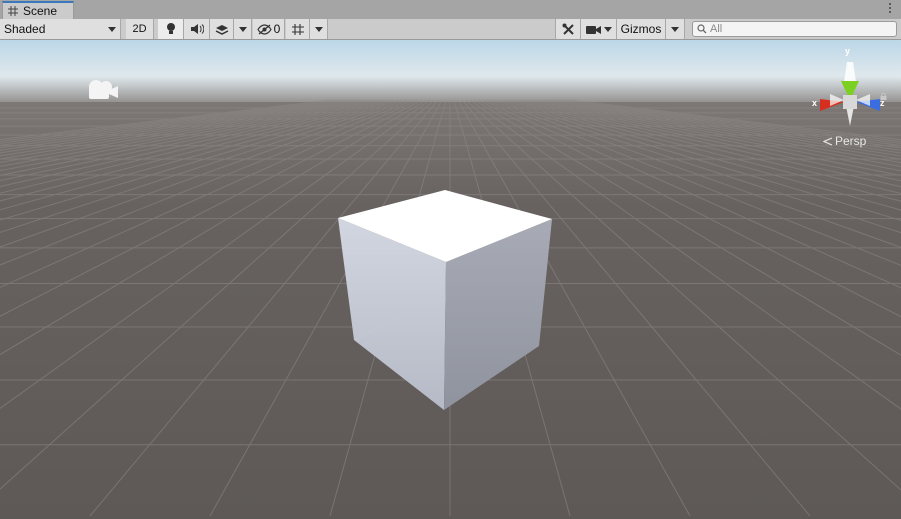  I want to click on axis-y-label: y, so click(848, 51).